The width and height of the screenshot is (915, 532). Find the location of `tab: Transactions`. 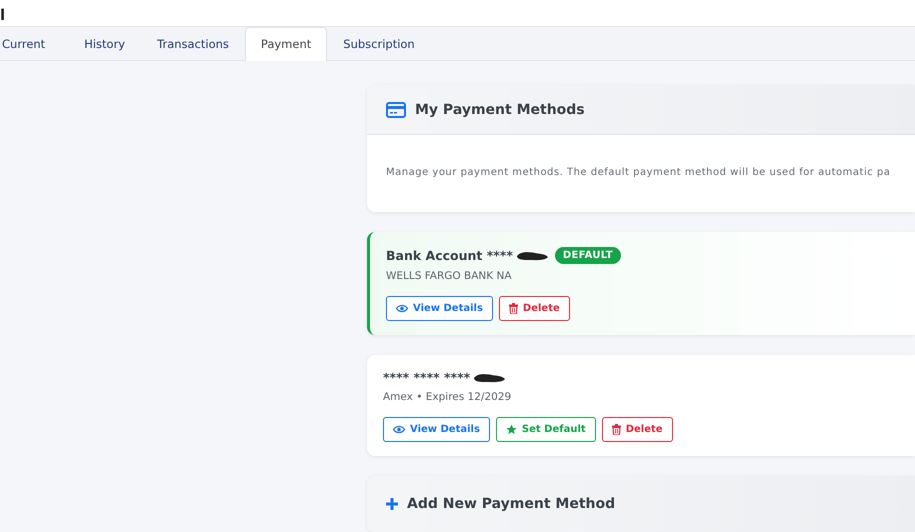

tab: Transactions is located at coordinates (193, 44).